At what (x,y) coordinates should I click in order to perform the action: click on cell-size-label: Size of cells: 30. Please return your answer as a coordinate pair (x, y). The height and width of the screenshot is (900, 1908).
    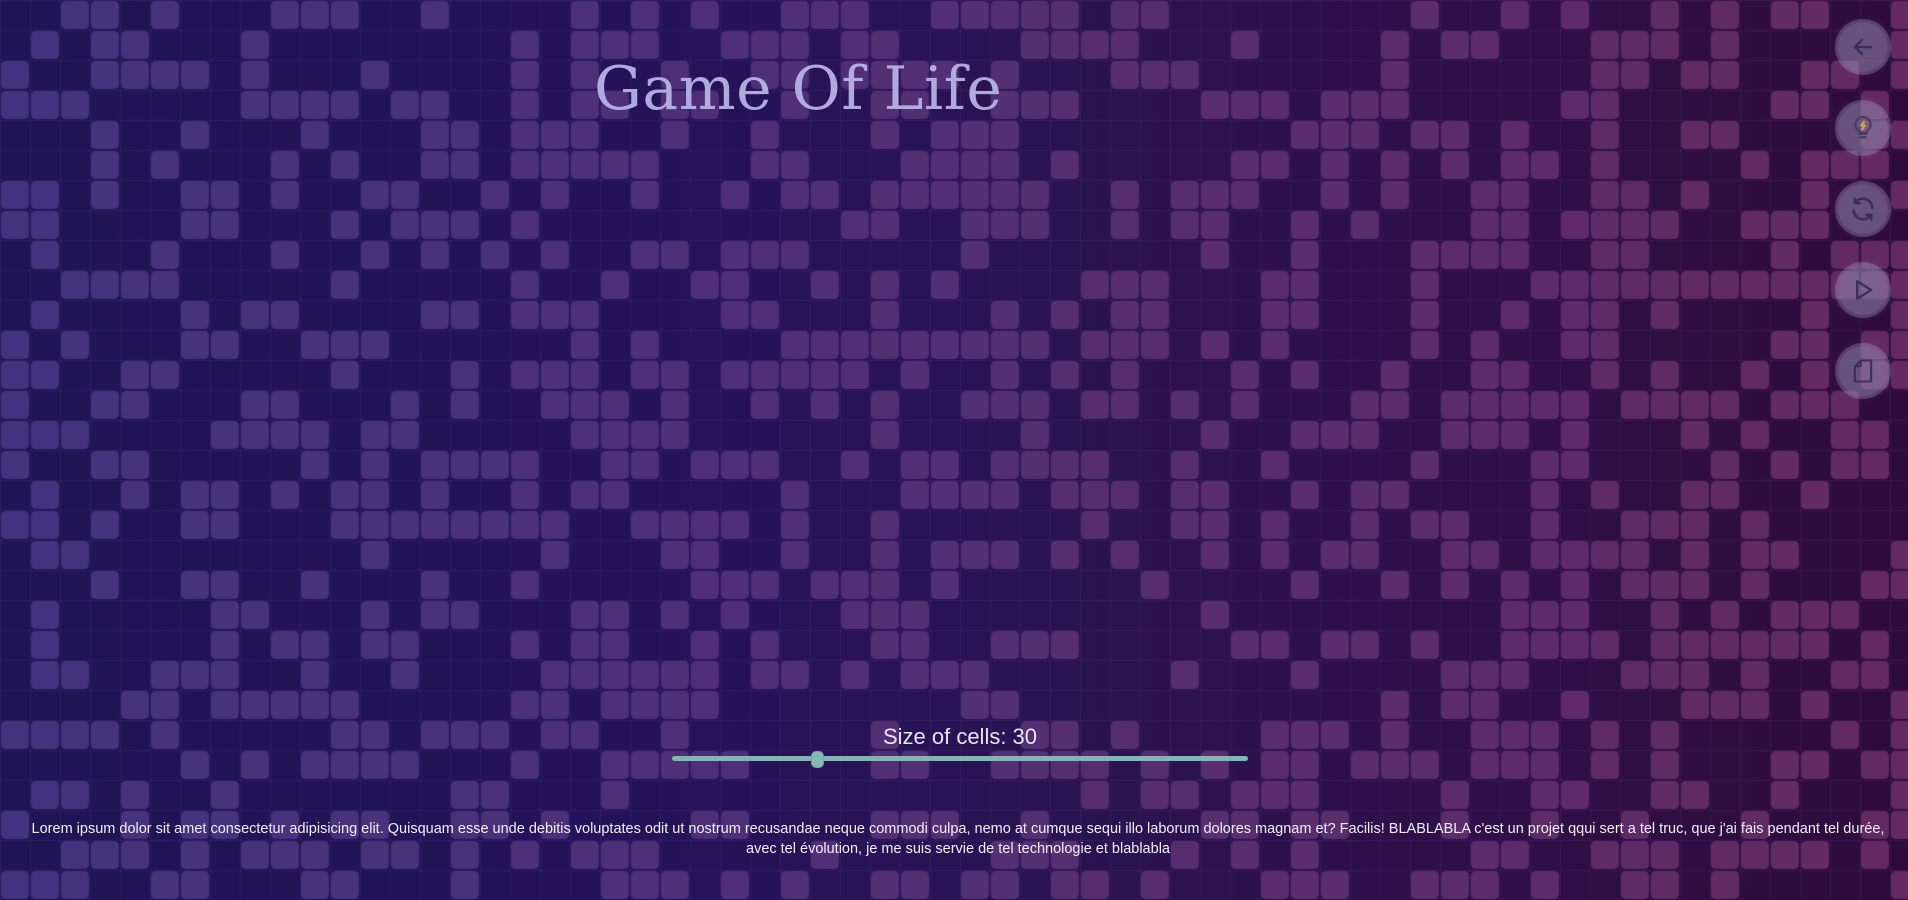
    Looking at the image, I should click on (960, 736).